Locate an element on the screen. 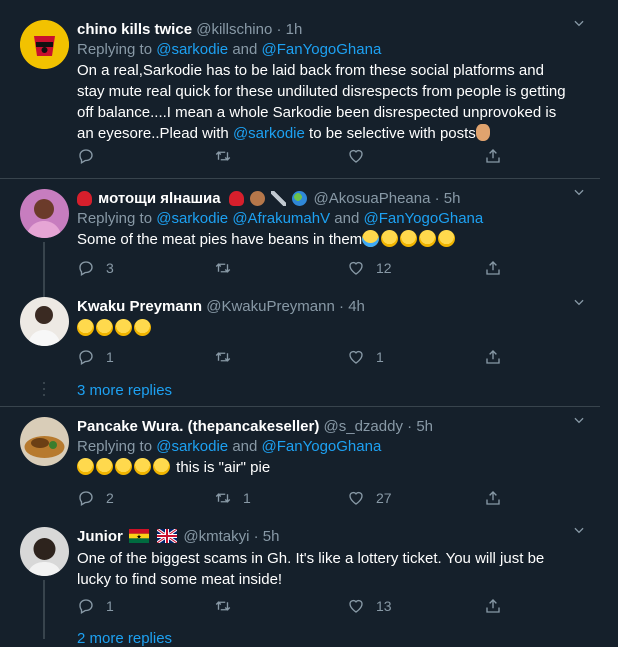 This screenshot has height=647, width=618. display-name: chino kills twice is located at coordinates (134, 29).